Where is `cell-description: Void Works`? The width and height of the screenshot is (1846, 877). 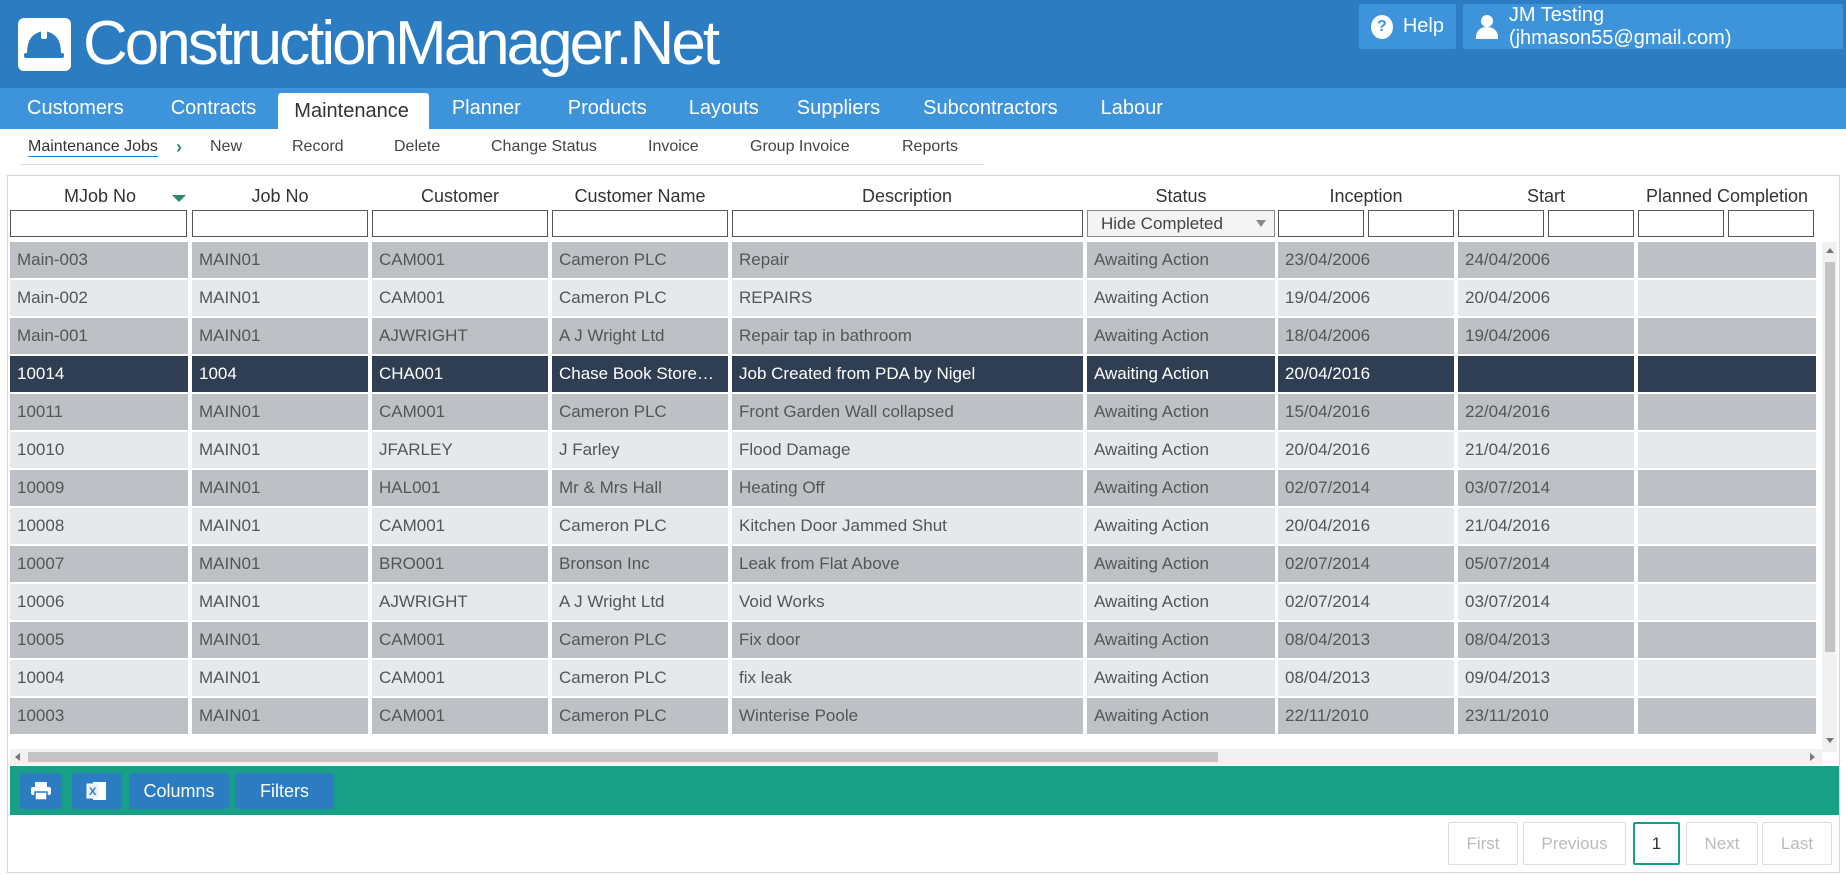 cell-description: Void Works is located at coordinates (907, 602).